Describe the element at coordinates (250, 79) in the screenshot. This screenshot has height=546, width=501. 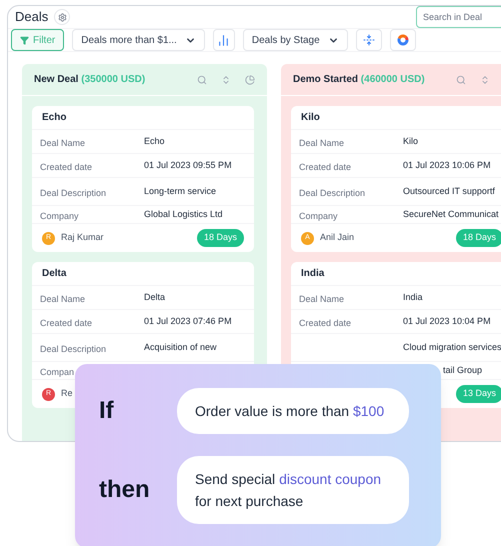
I see `pie-chart-icon` at that location.